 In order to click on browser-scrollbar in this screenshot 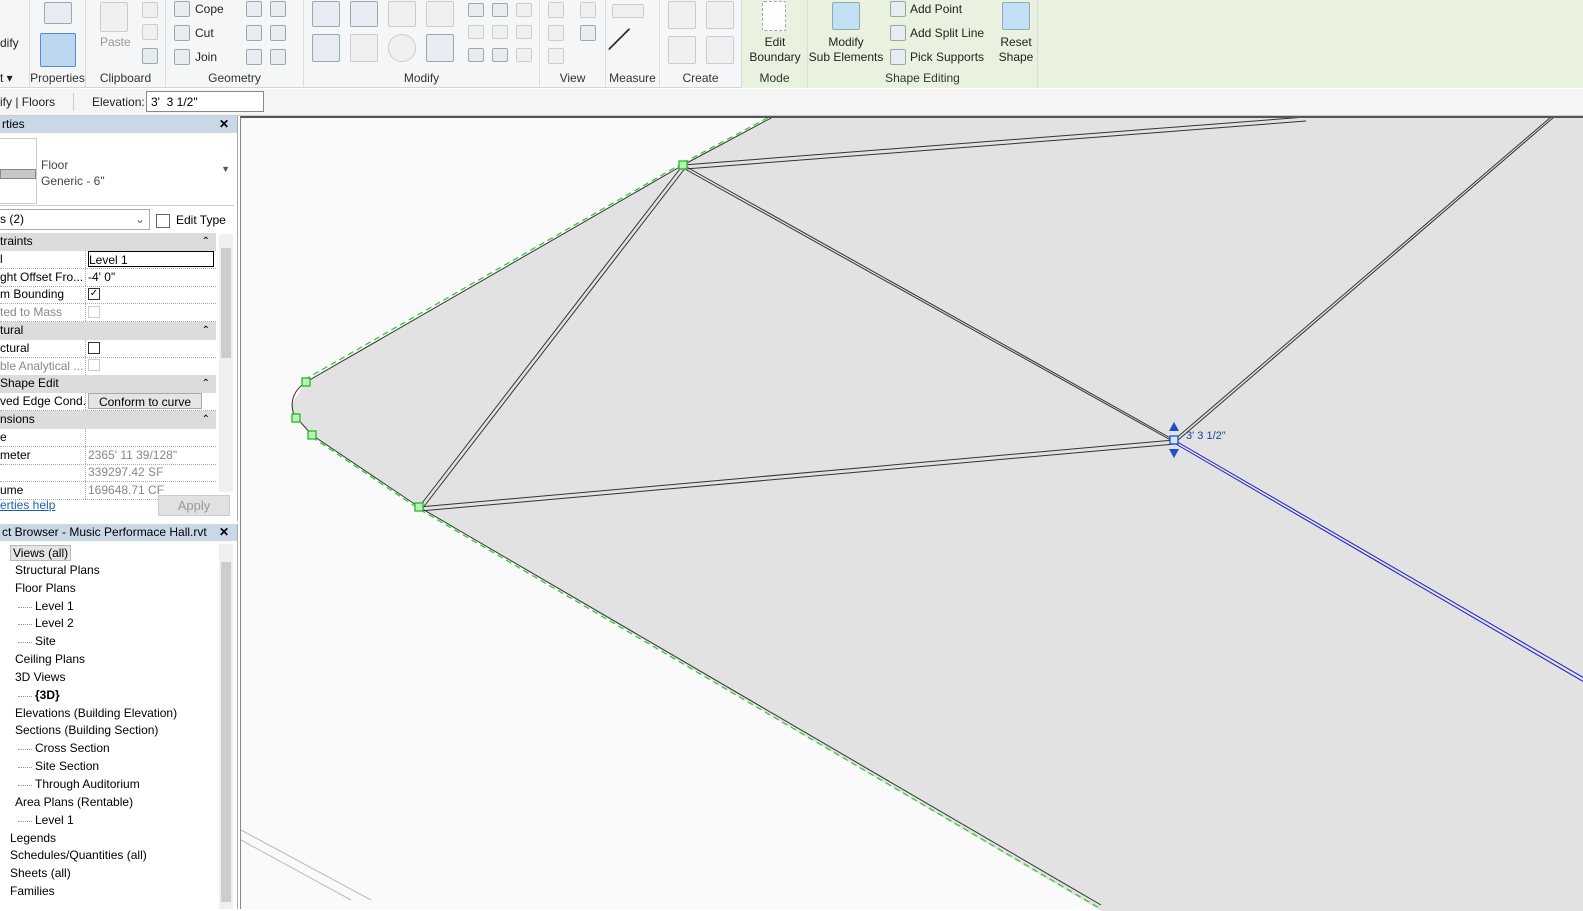, I will do `click(226, 726)`.